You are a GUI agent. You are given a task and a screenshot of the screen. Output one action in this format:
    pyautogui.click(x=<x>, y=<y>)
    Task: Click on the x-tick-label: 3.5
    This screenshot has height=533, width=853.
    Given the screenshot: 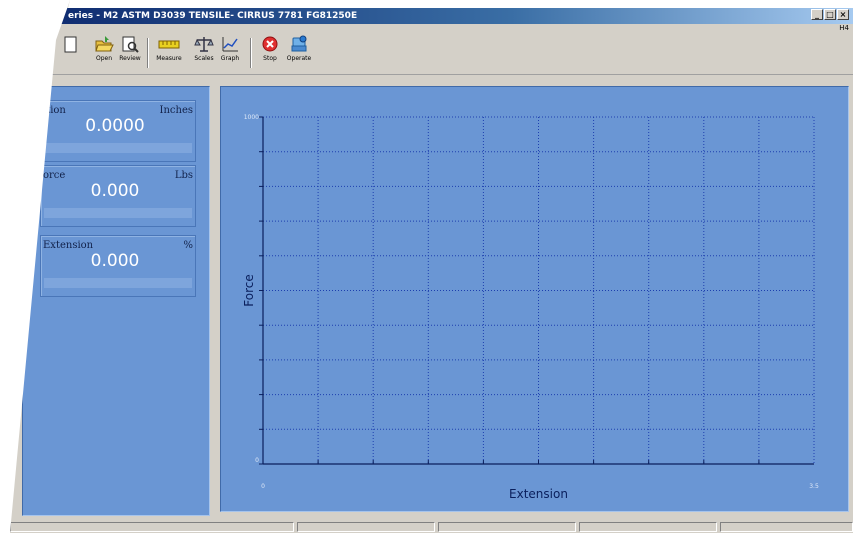 What is the action you would take?
    pyautogui.click(x=814, y=486)
    